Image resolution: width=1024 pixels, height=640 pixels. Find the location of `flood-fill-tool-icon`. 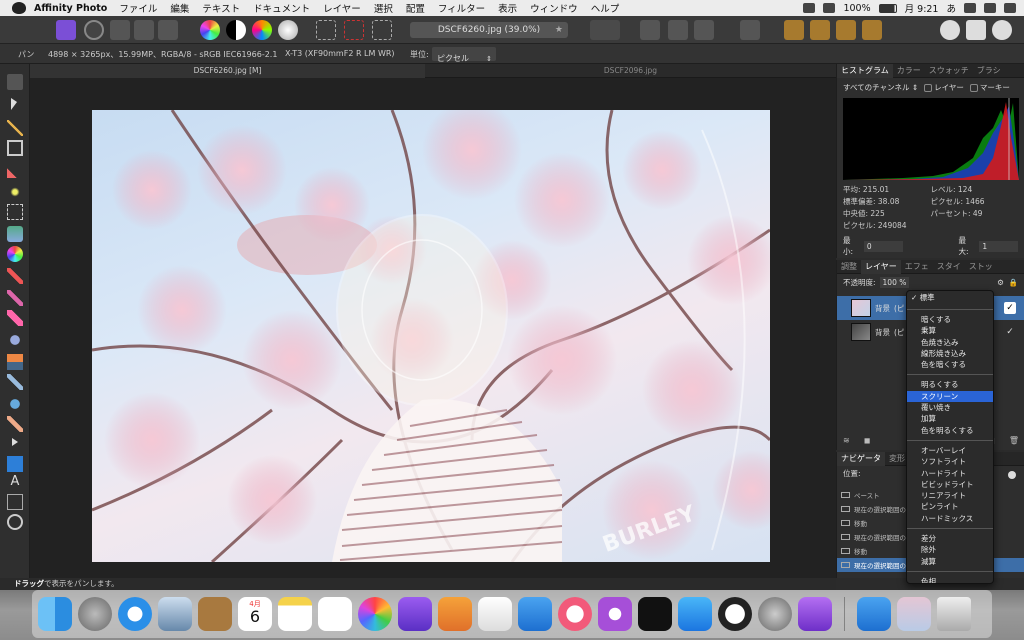

flood-fill-tool-icon is located at coordinates (15, 234).